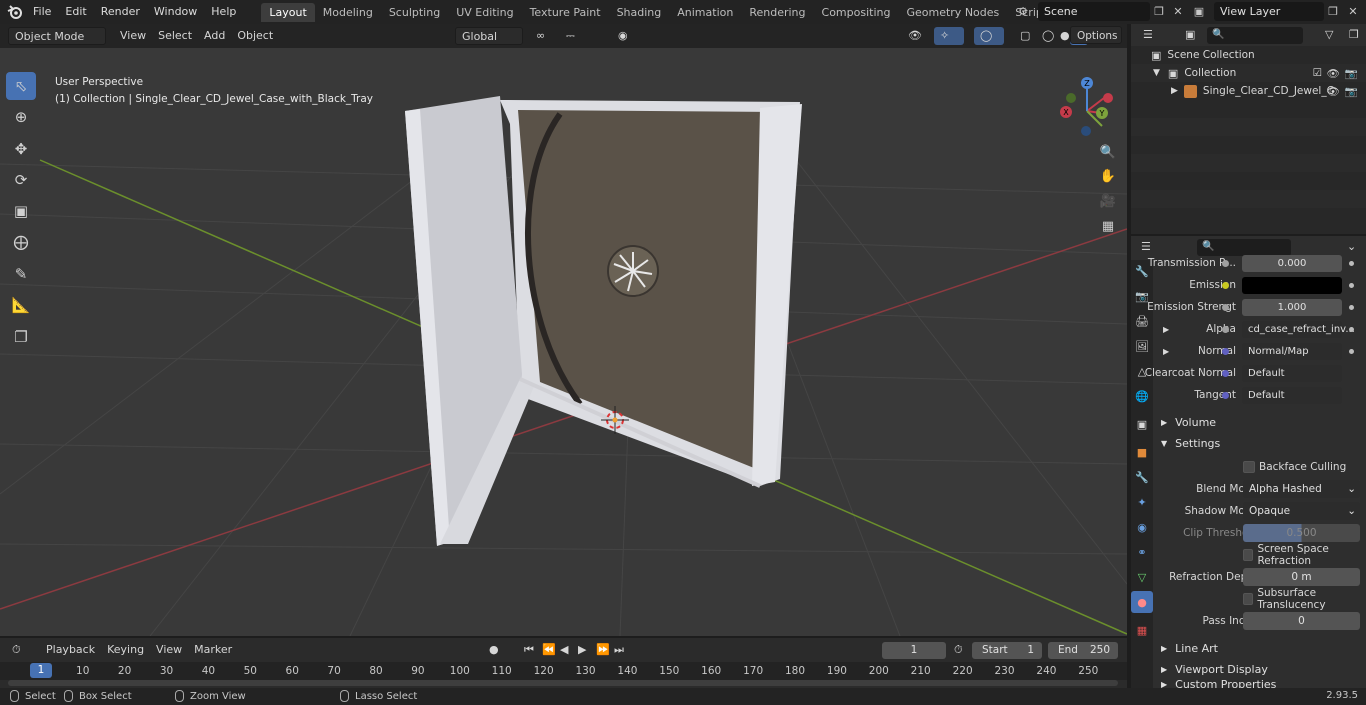 The image size is (1366, 705). Describe the element at coordinates (705, 12) in the screenshot. I see `tab-animation: Animation` at that location.